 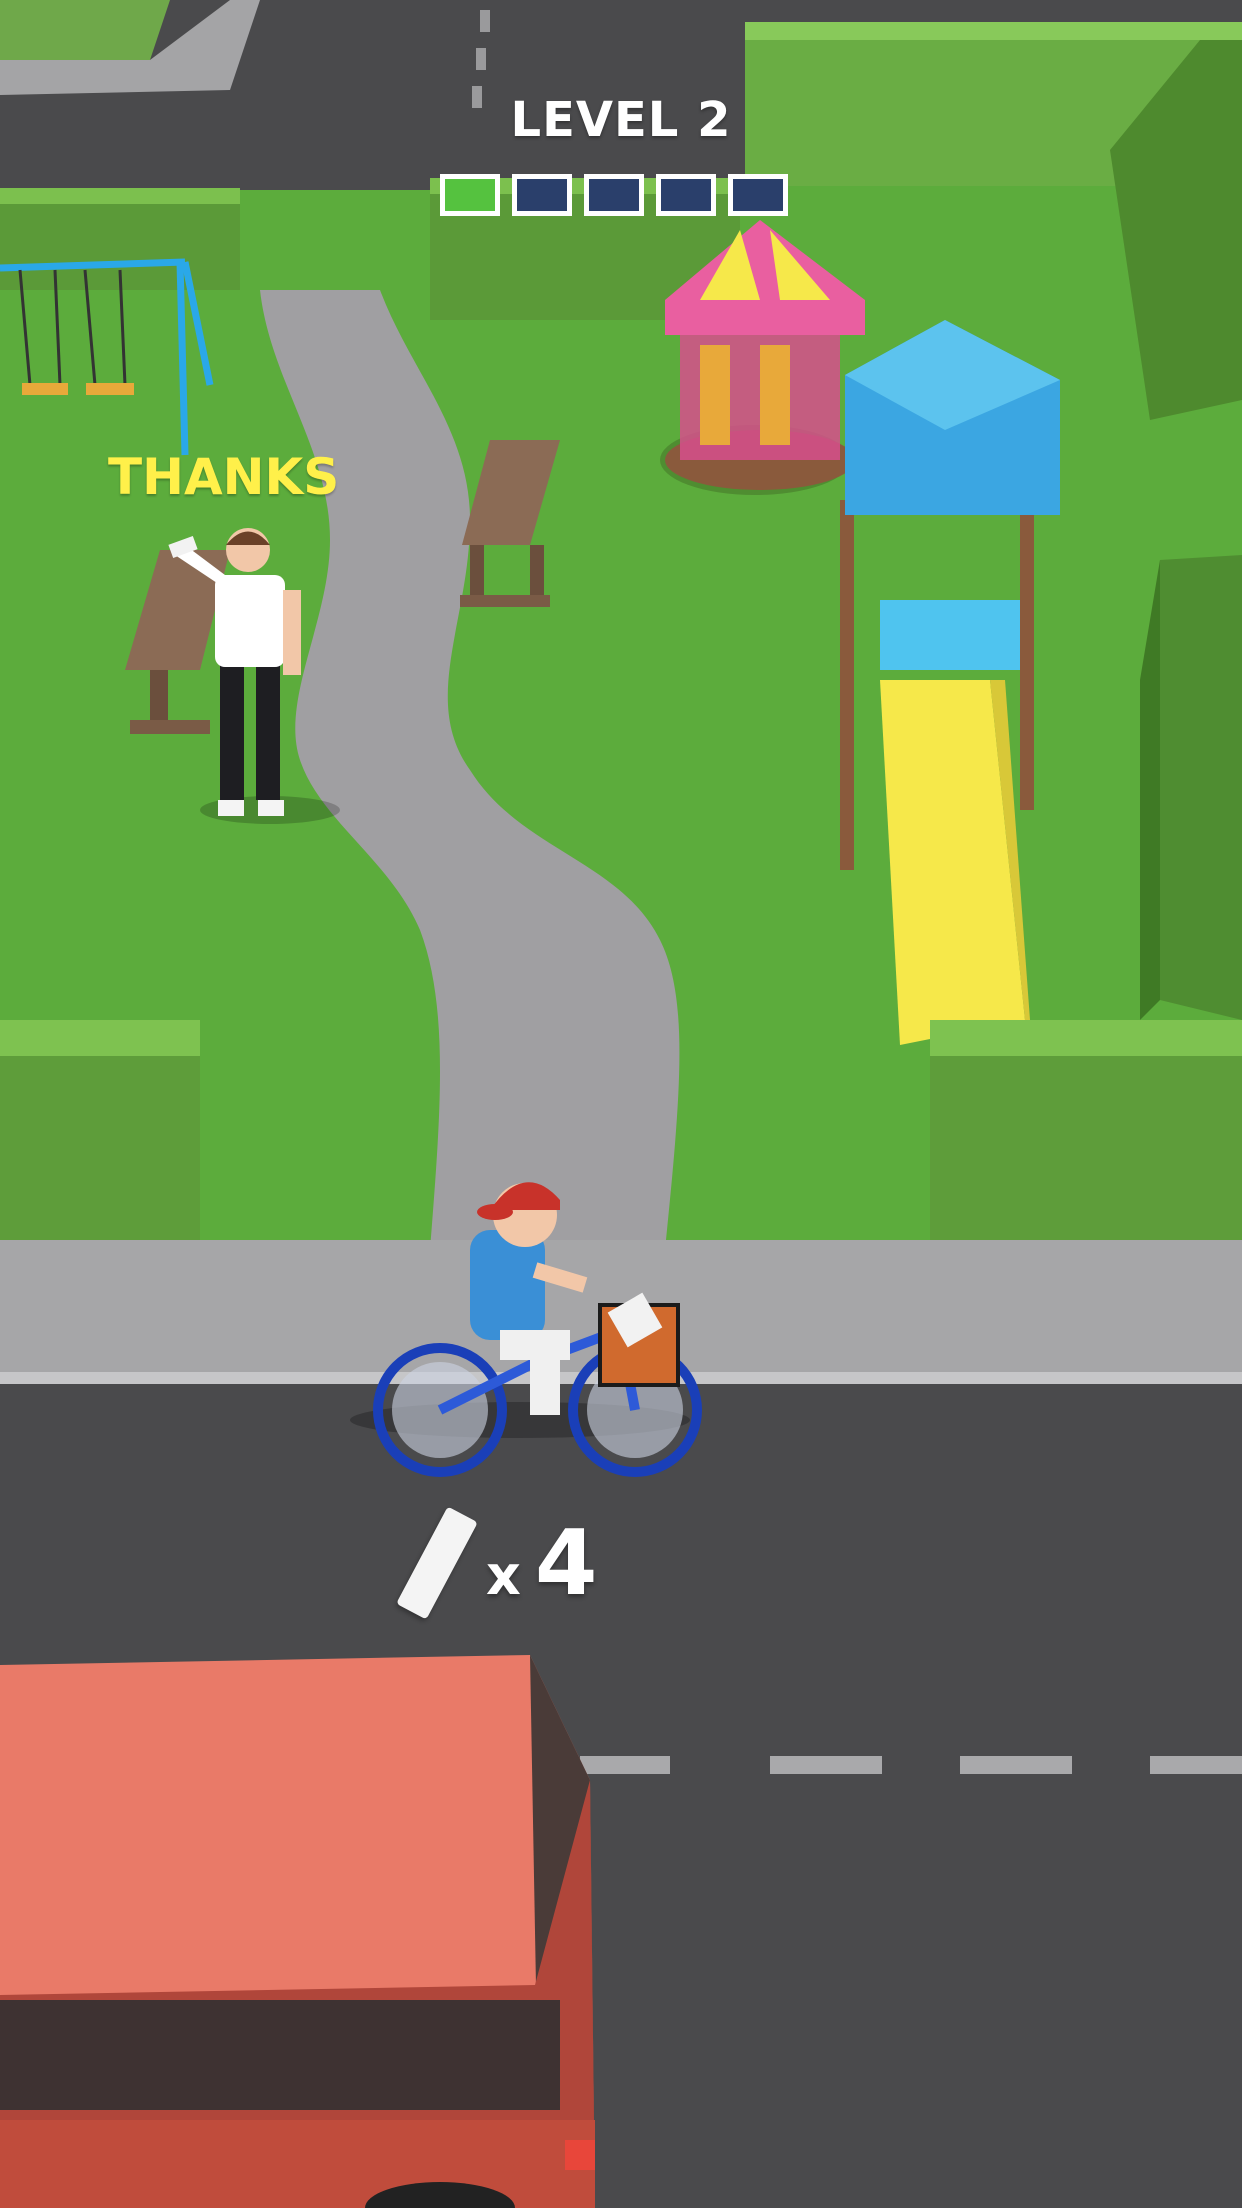 I want to click on npc-thanks-message: THANKS, so click(x=224, y=477).